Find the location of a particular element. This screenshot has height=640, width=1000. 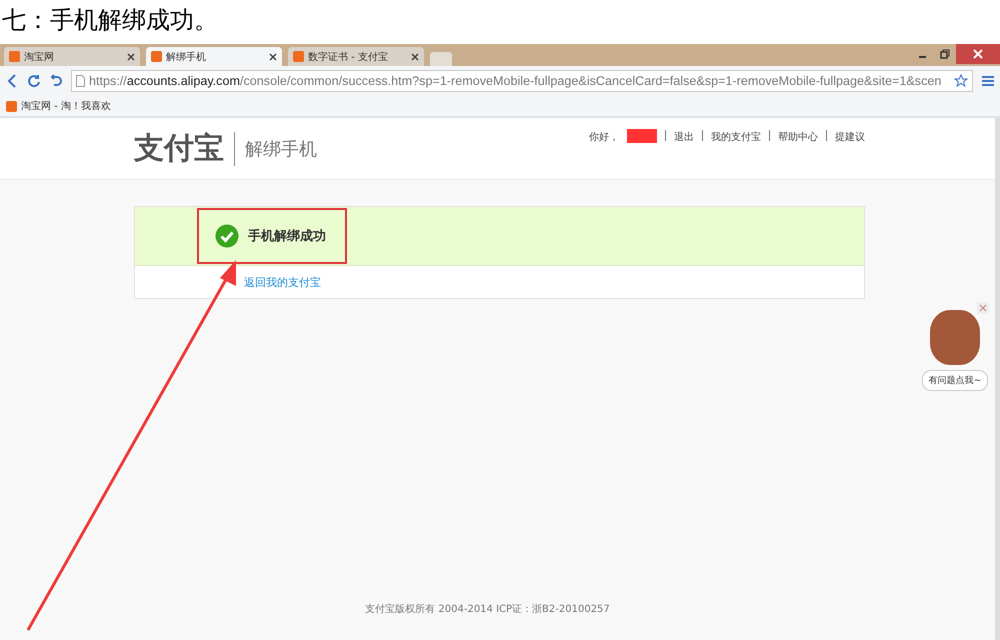

menu-icon is located at coordinates (988, 81).